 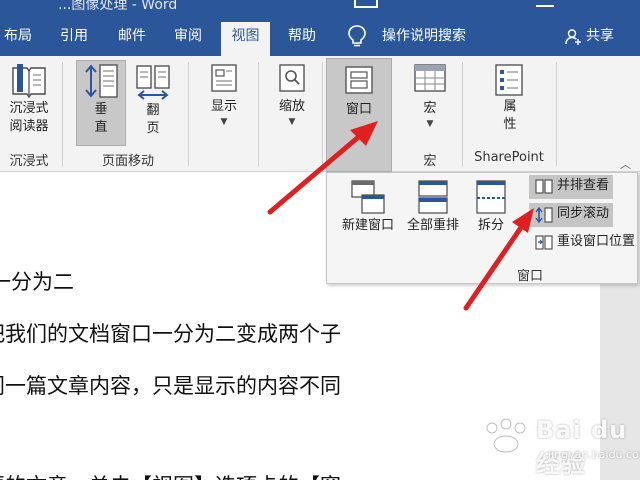 I want to click on doc-line: 要的文章，单击【视图】选项卡的【窗, so click(x=170, y=475).